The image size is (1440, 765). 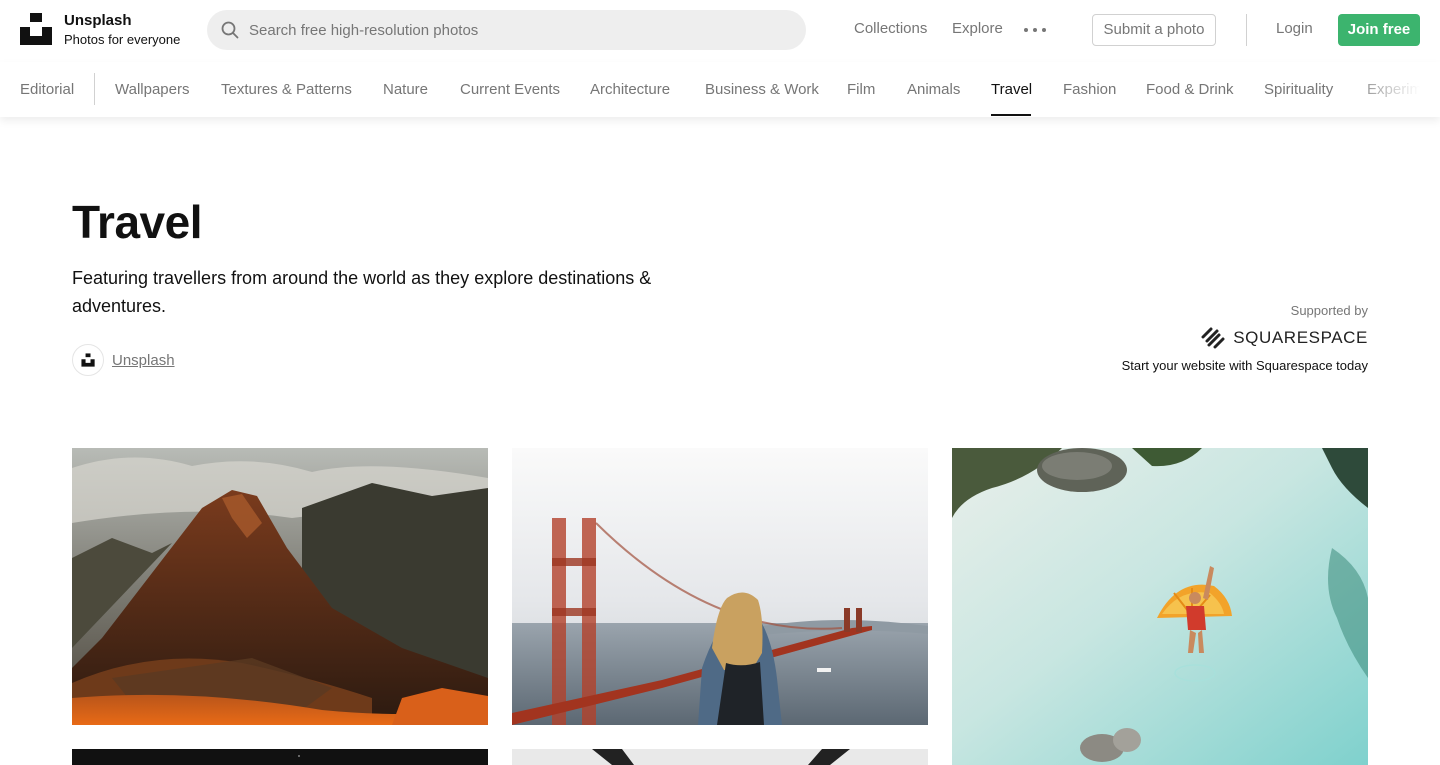 I want to click on beach-float-aerial-photo, so click(x=1160, y=606).